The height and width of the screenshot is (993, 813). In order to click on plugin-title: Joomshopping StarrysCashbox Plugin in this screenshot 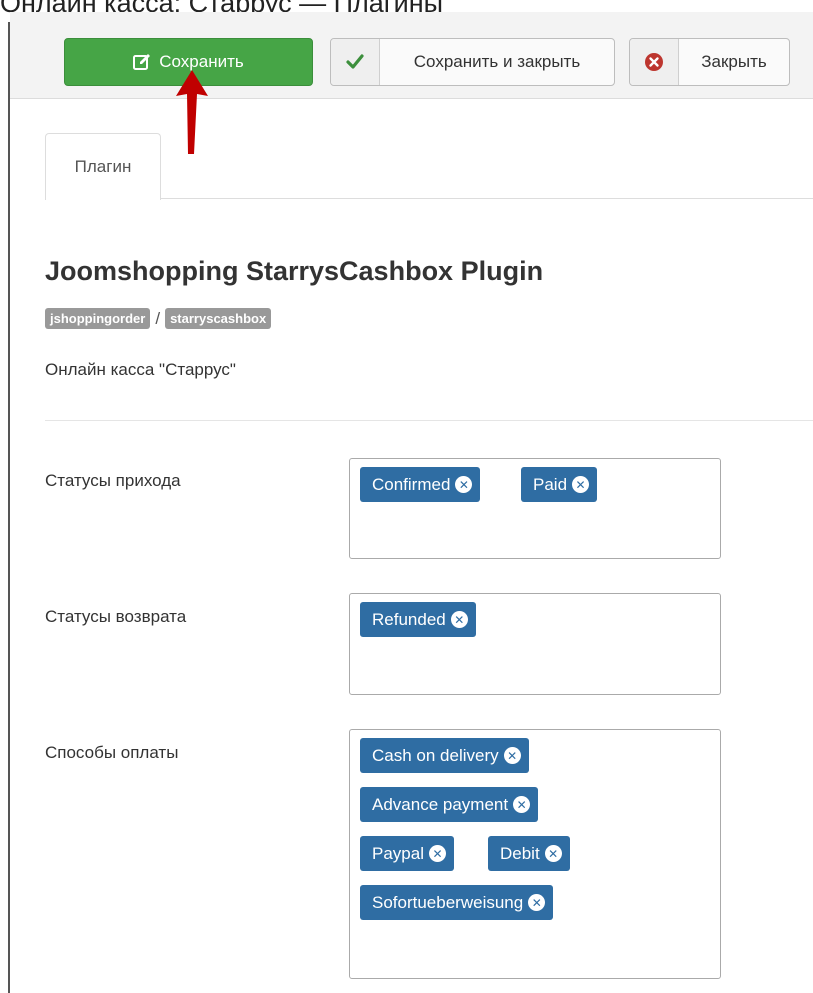, I will do `click(294, 271)`.